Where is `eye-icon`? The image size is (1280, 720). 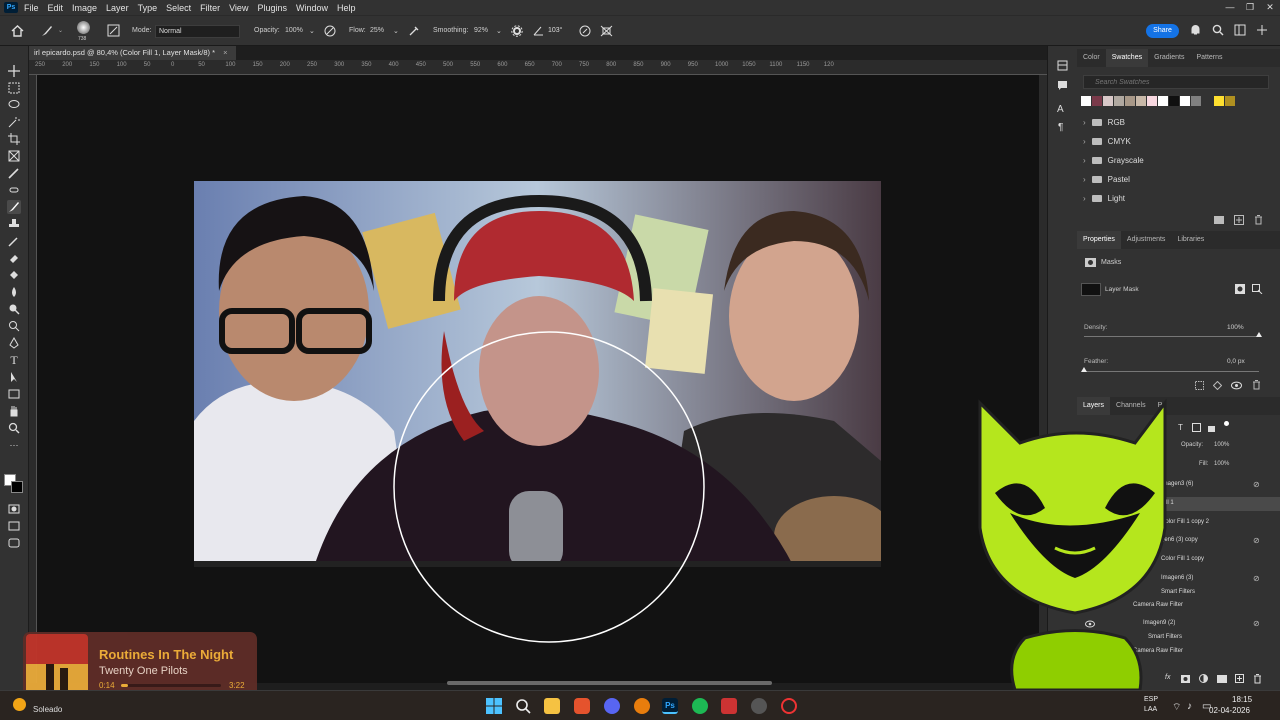 eye-icon is located at coordinates (1236, 385).